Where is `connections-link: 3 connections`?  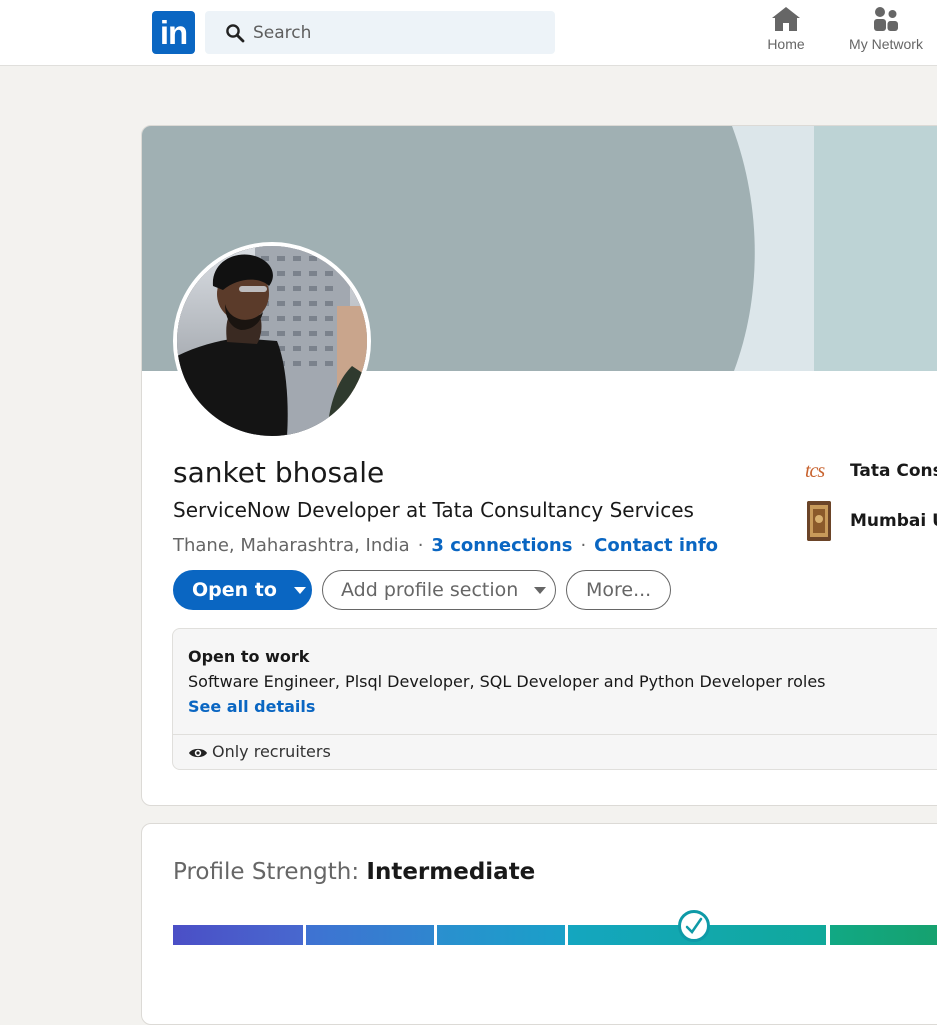 connections-link: 3 connections is located at coordinates (501, 545).